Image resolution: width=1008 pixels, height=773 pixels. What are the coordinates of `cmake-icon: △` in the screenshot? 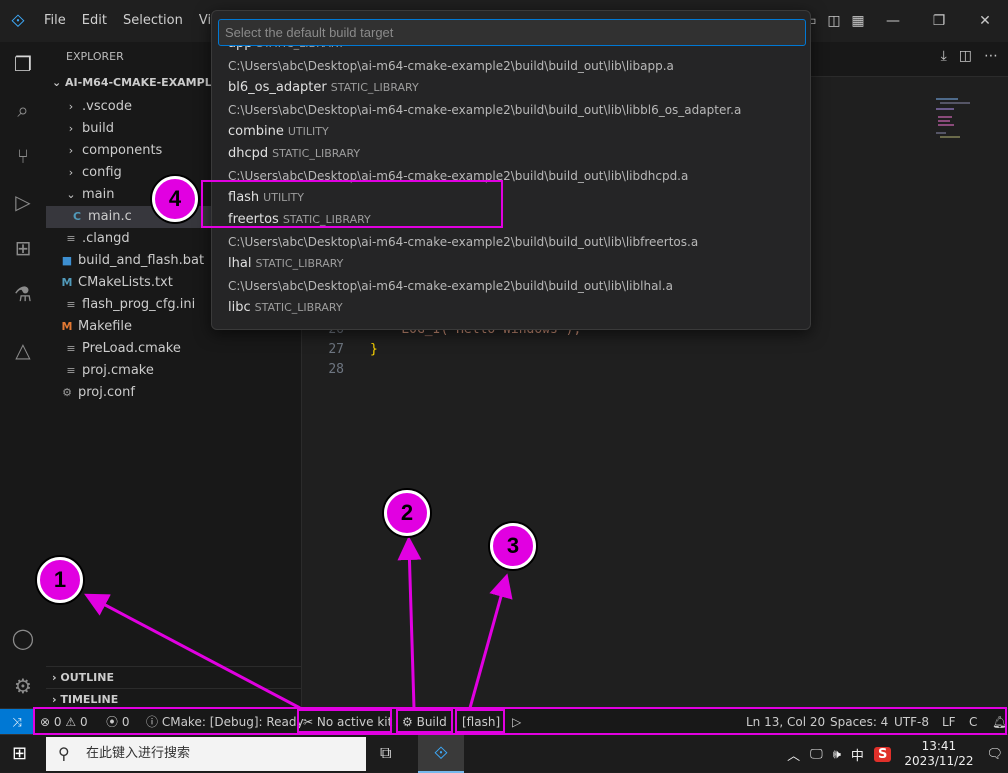 It's located at (23, 350).